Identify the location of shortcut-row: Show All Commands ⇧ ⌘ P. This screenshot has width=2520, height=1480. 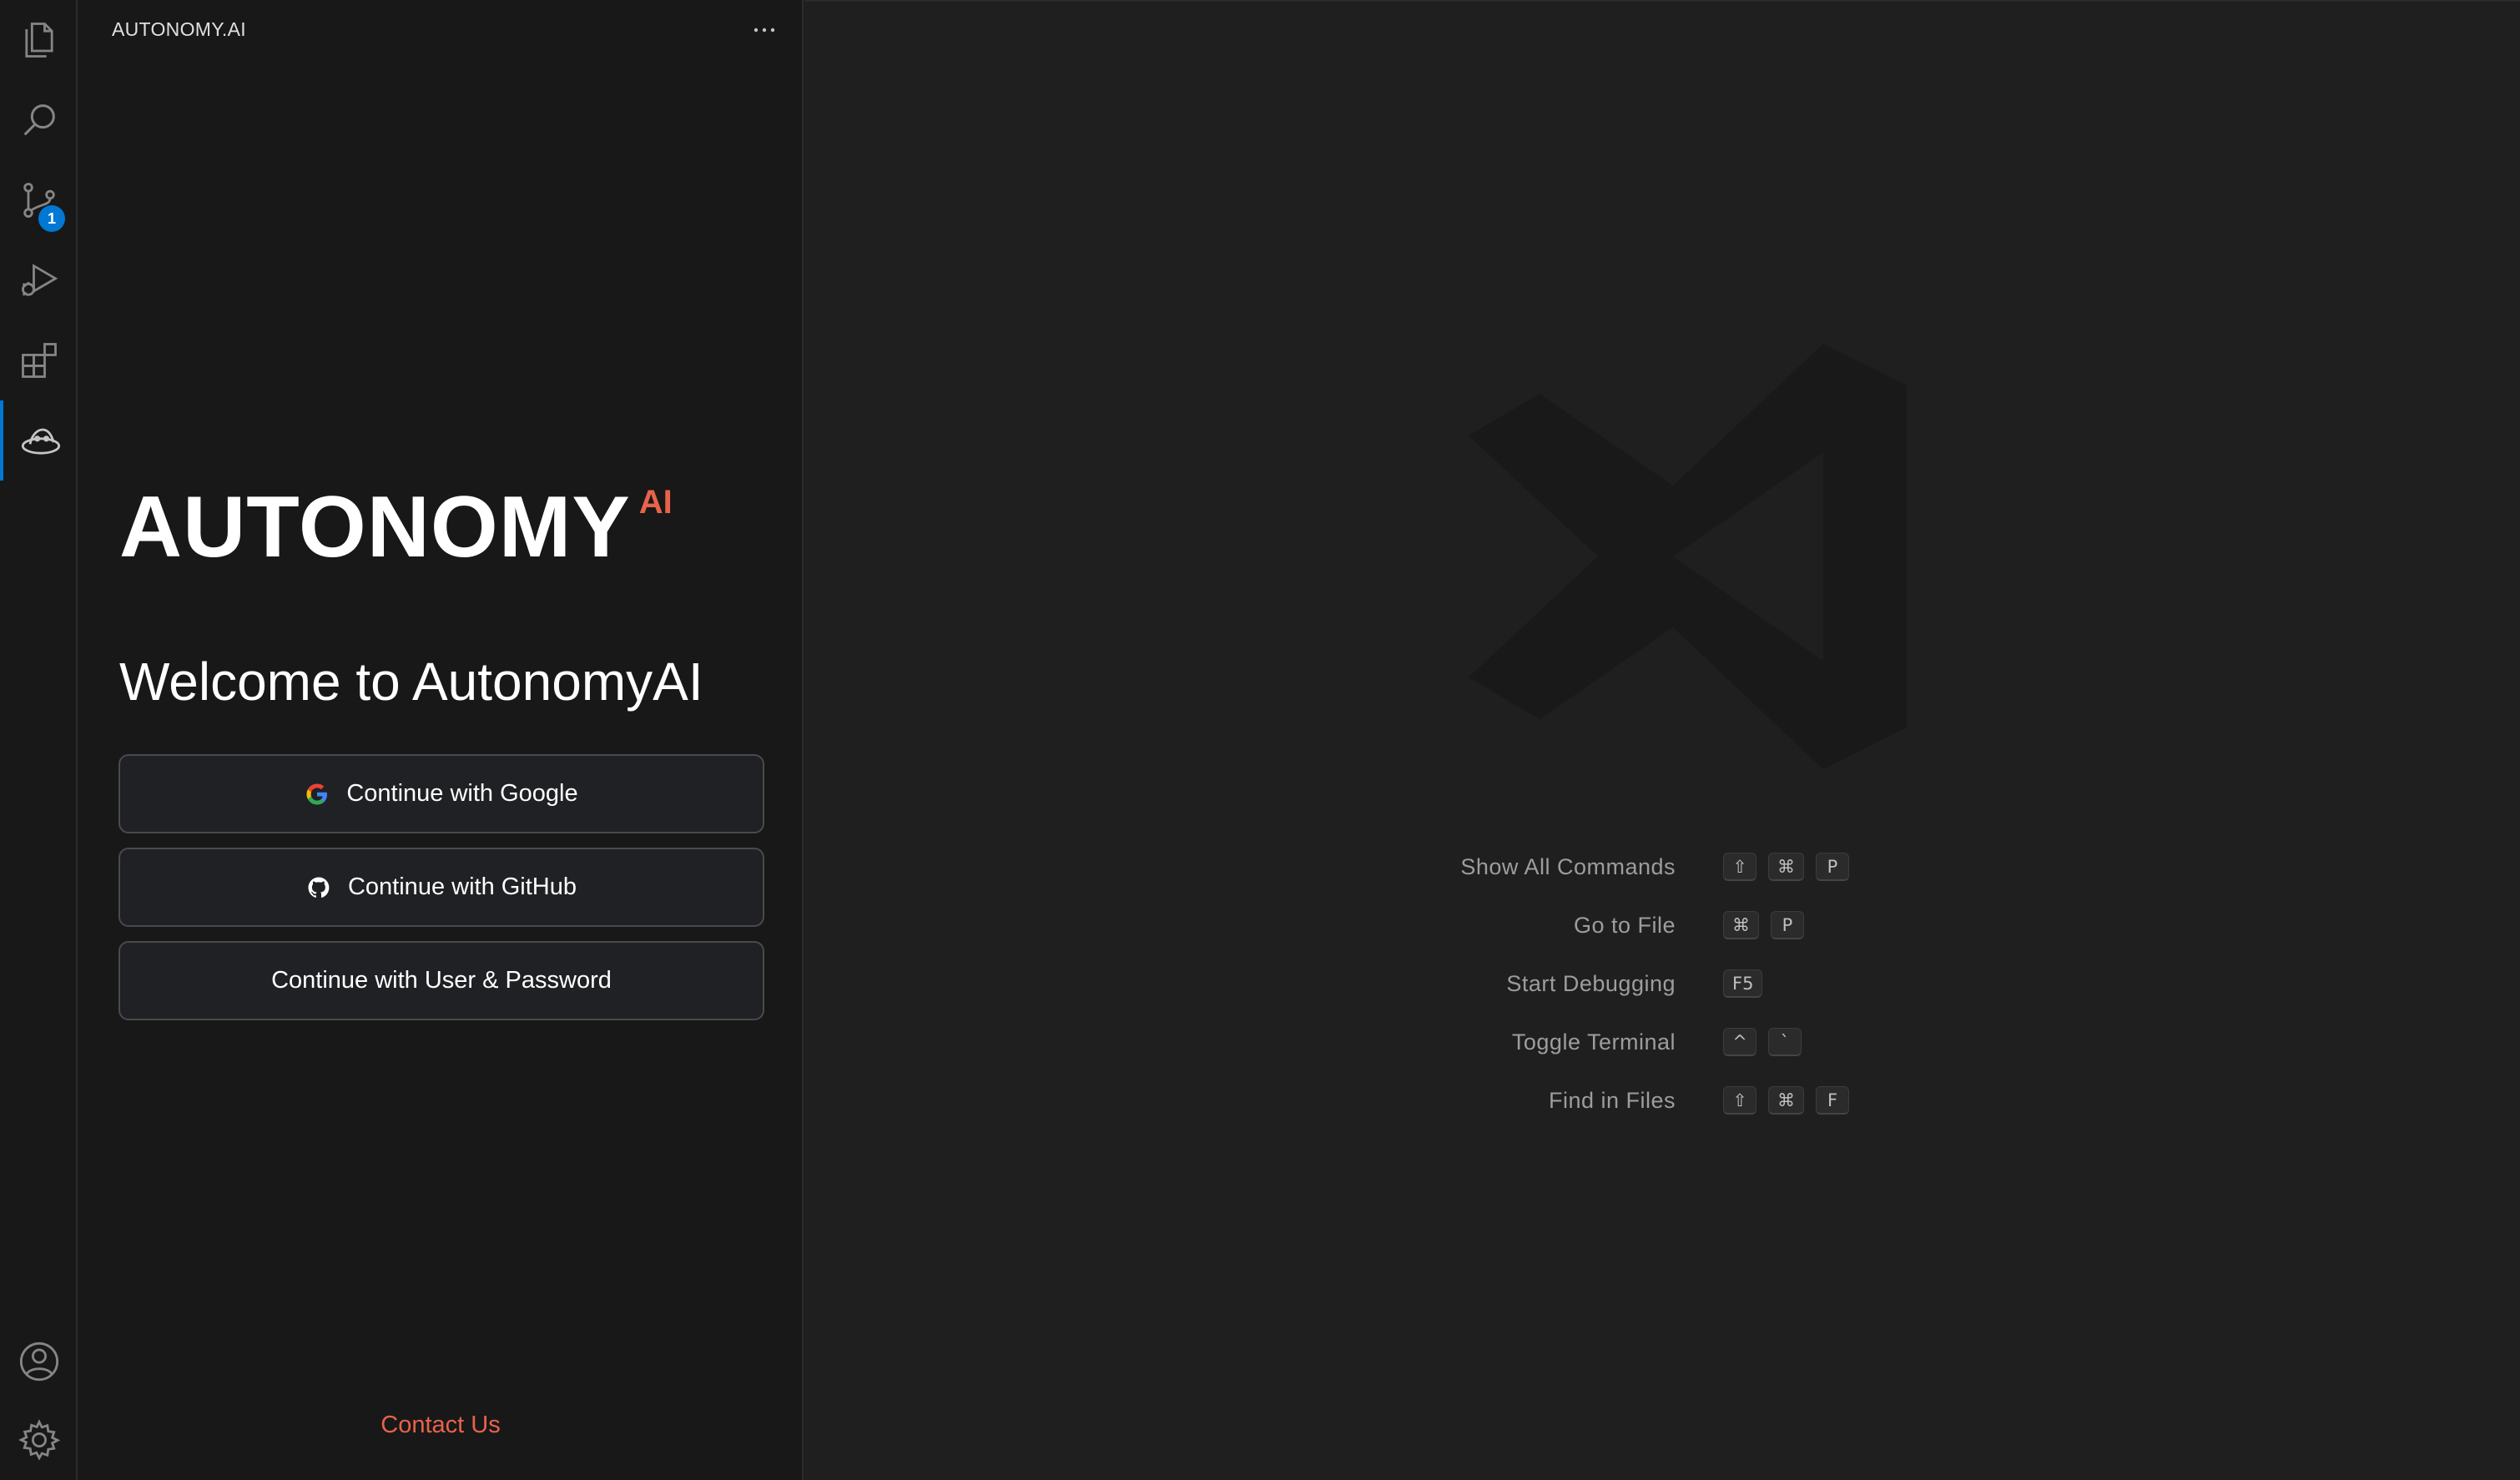
(1662, 867).